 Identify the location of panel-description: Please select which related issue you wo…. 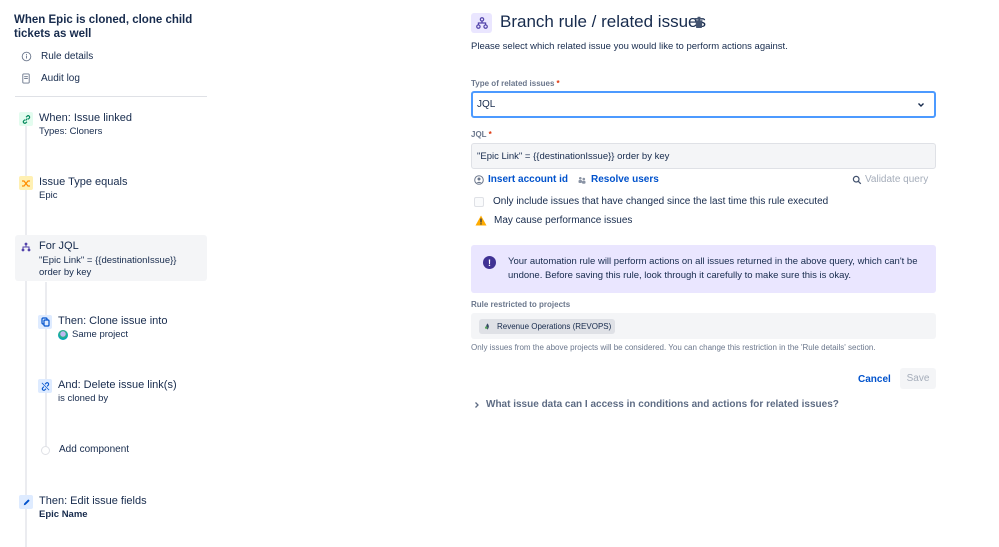
(629, 46).